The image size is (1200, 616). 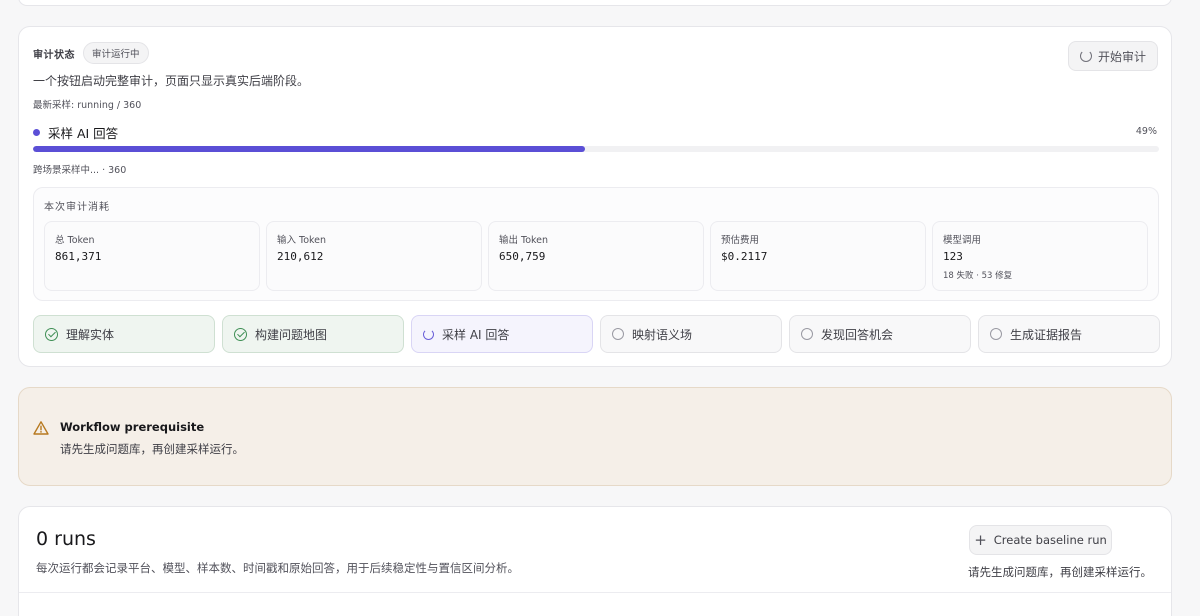 What do you see at coordinates (596, 149) in the screenshot?
I see `progress-bar` at bounding box center [596, 149].